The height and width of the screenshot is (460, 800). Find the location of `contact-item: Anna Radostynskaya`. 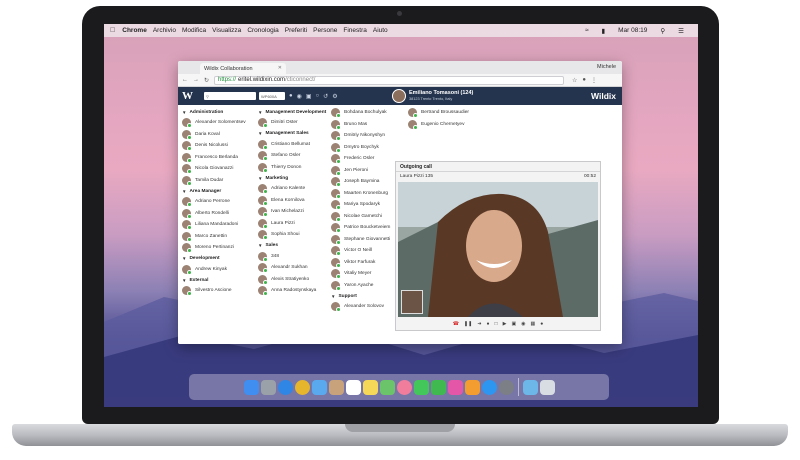

contact-item: Anna Radostynskaya is located at coordinates (292, 291).